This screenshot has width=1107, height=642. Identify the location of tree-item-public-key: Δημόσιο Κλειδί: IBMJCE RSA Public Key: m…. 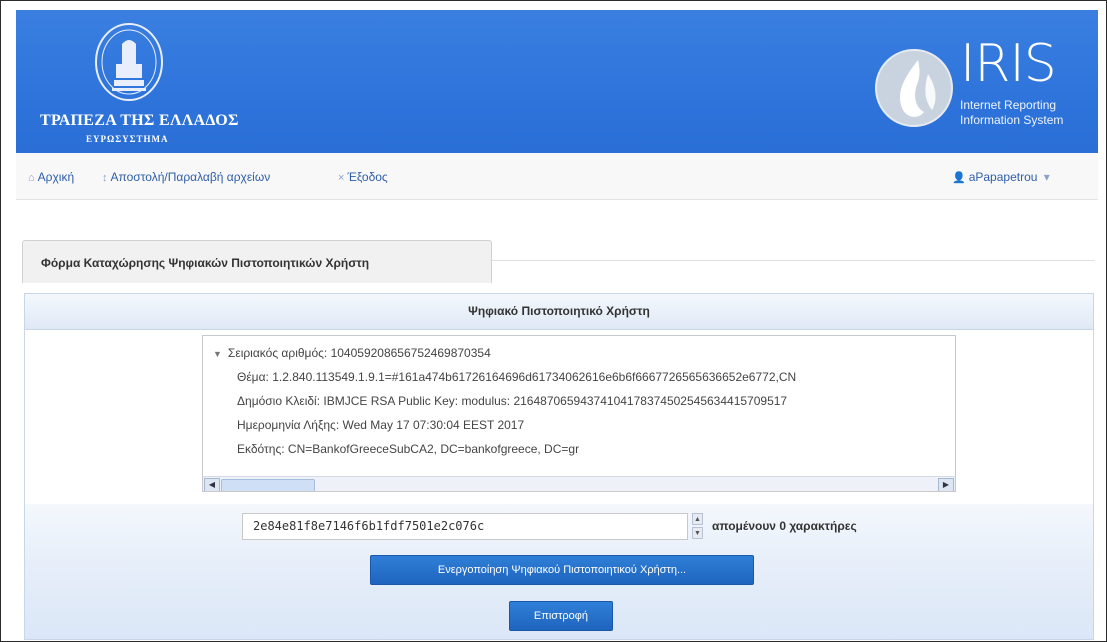
(512, 401).